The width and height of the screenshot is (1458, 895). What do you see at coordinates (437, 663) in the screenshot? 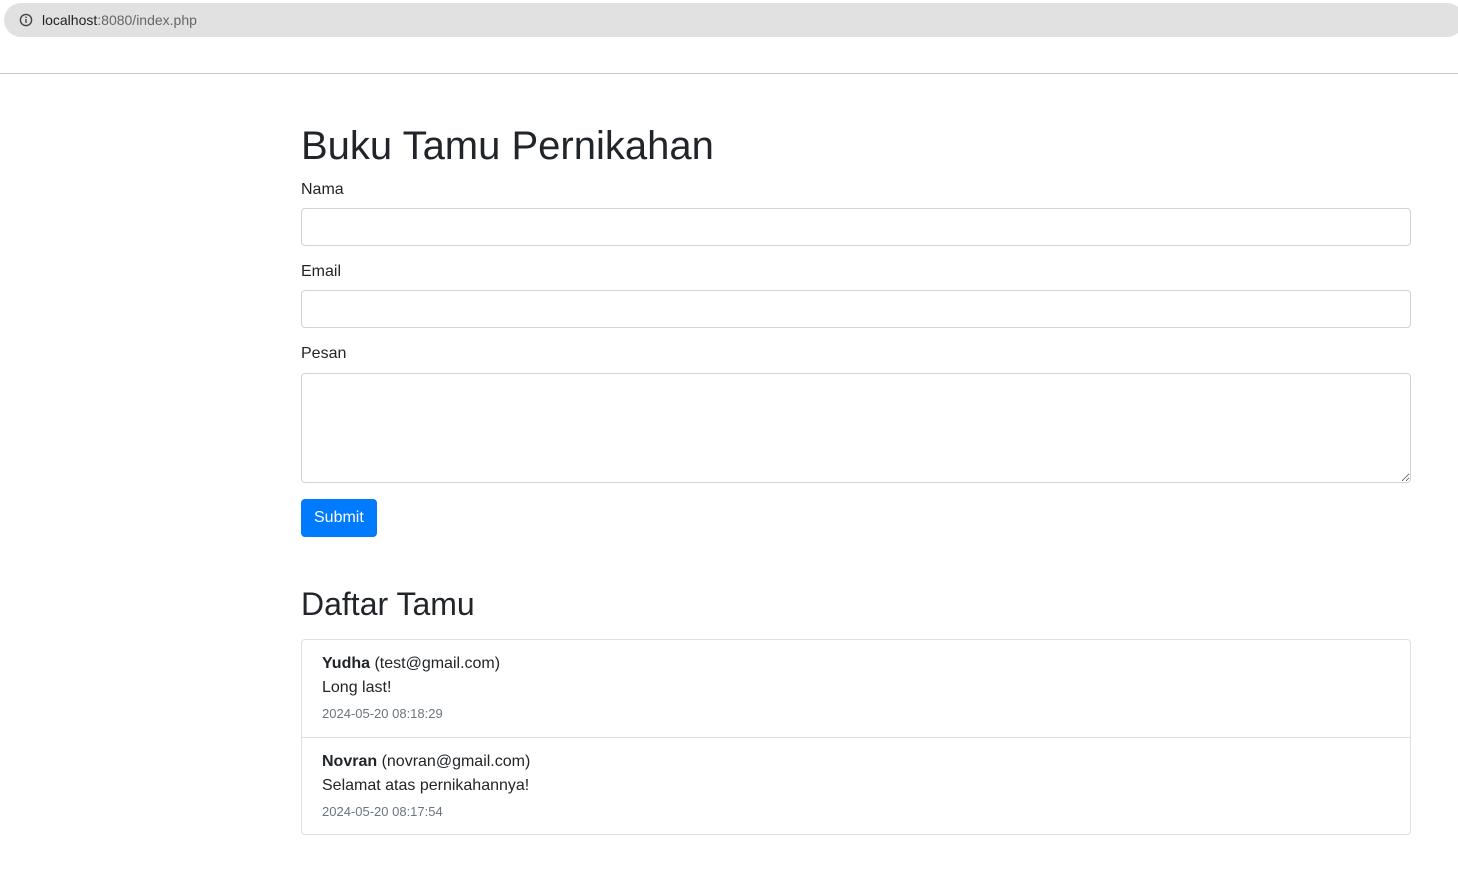
I see `guest-email: (test@gmail.com)` at bounding box center [437, 663].